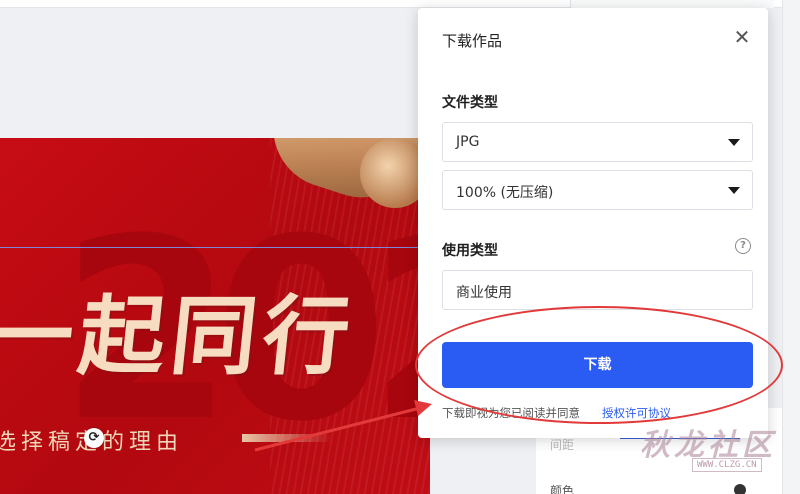 The width and height of the screenshot is (800, 494). I want to click on quality-select: 100% (无压缩), so click(597, 190).